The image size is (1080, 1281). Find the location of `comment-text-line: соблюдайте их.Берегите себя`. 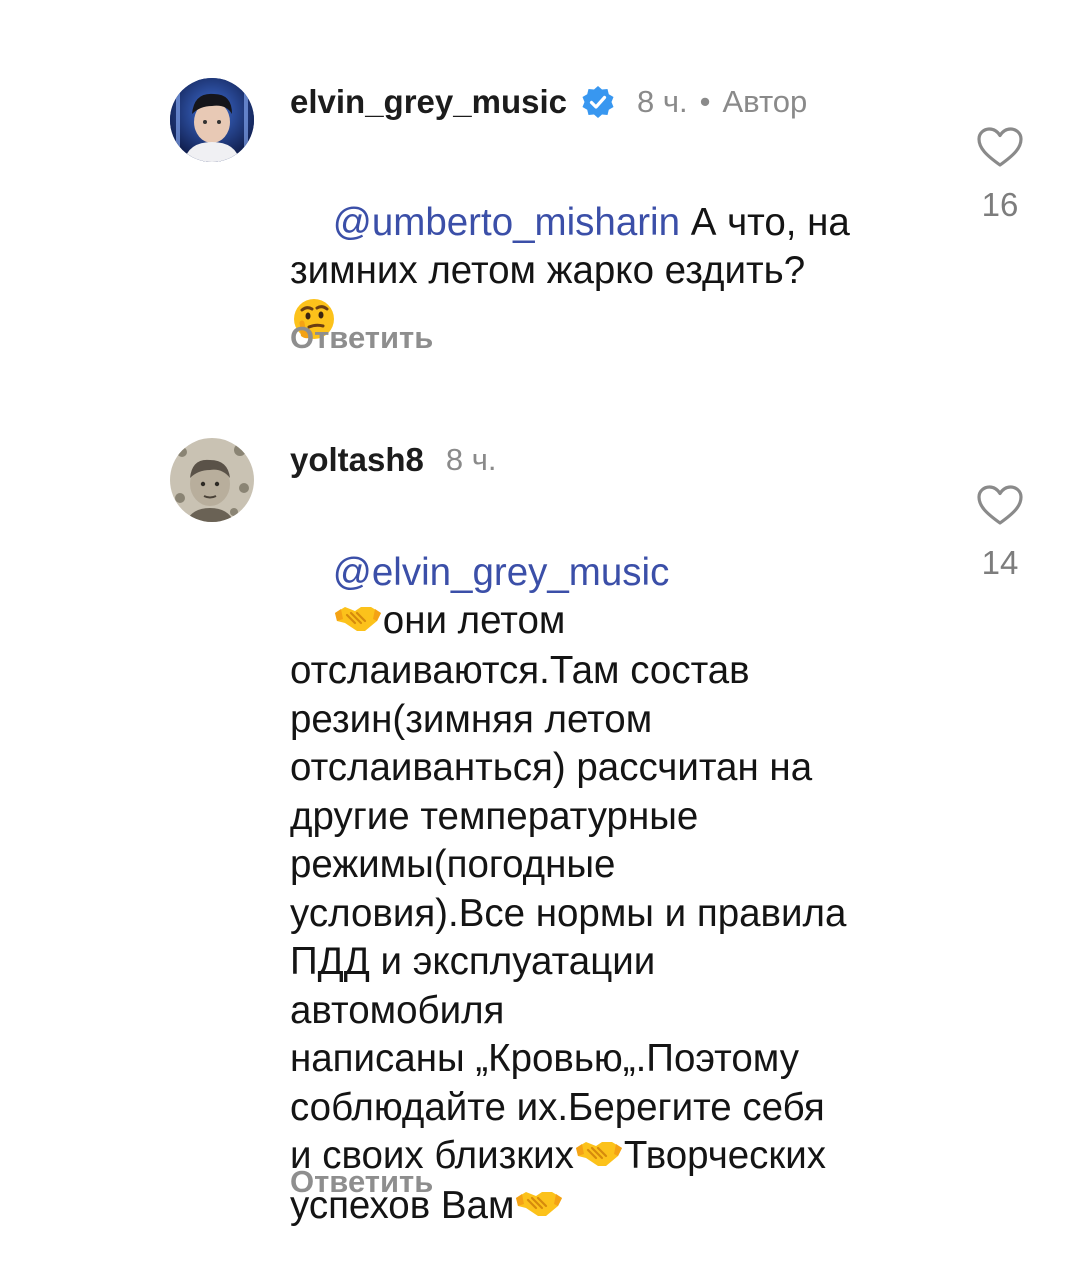

comment-text-line: соблюдайте их.Берегите себя is located at coordinates (557, 1107).